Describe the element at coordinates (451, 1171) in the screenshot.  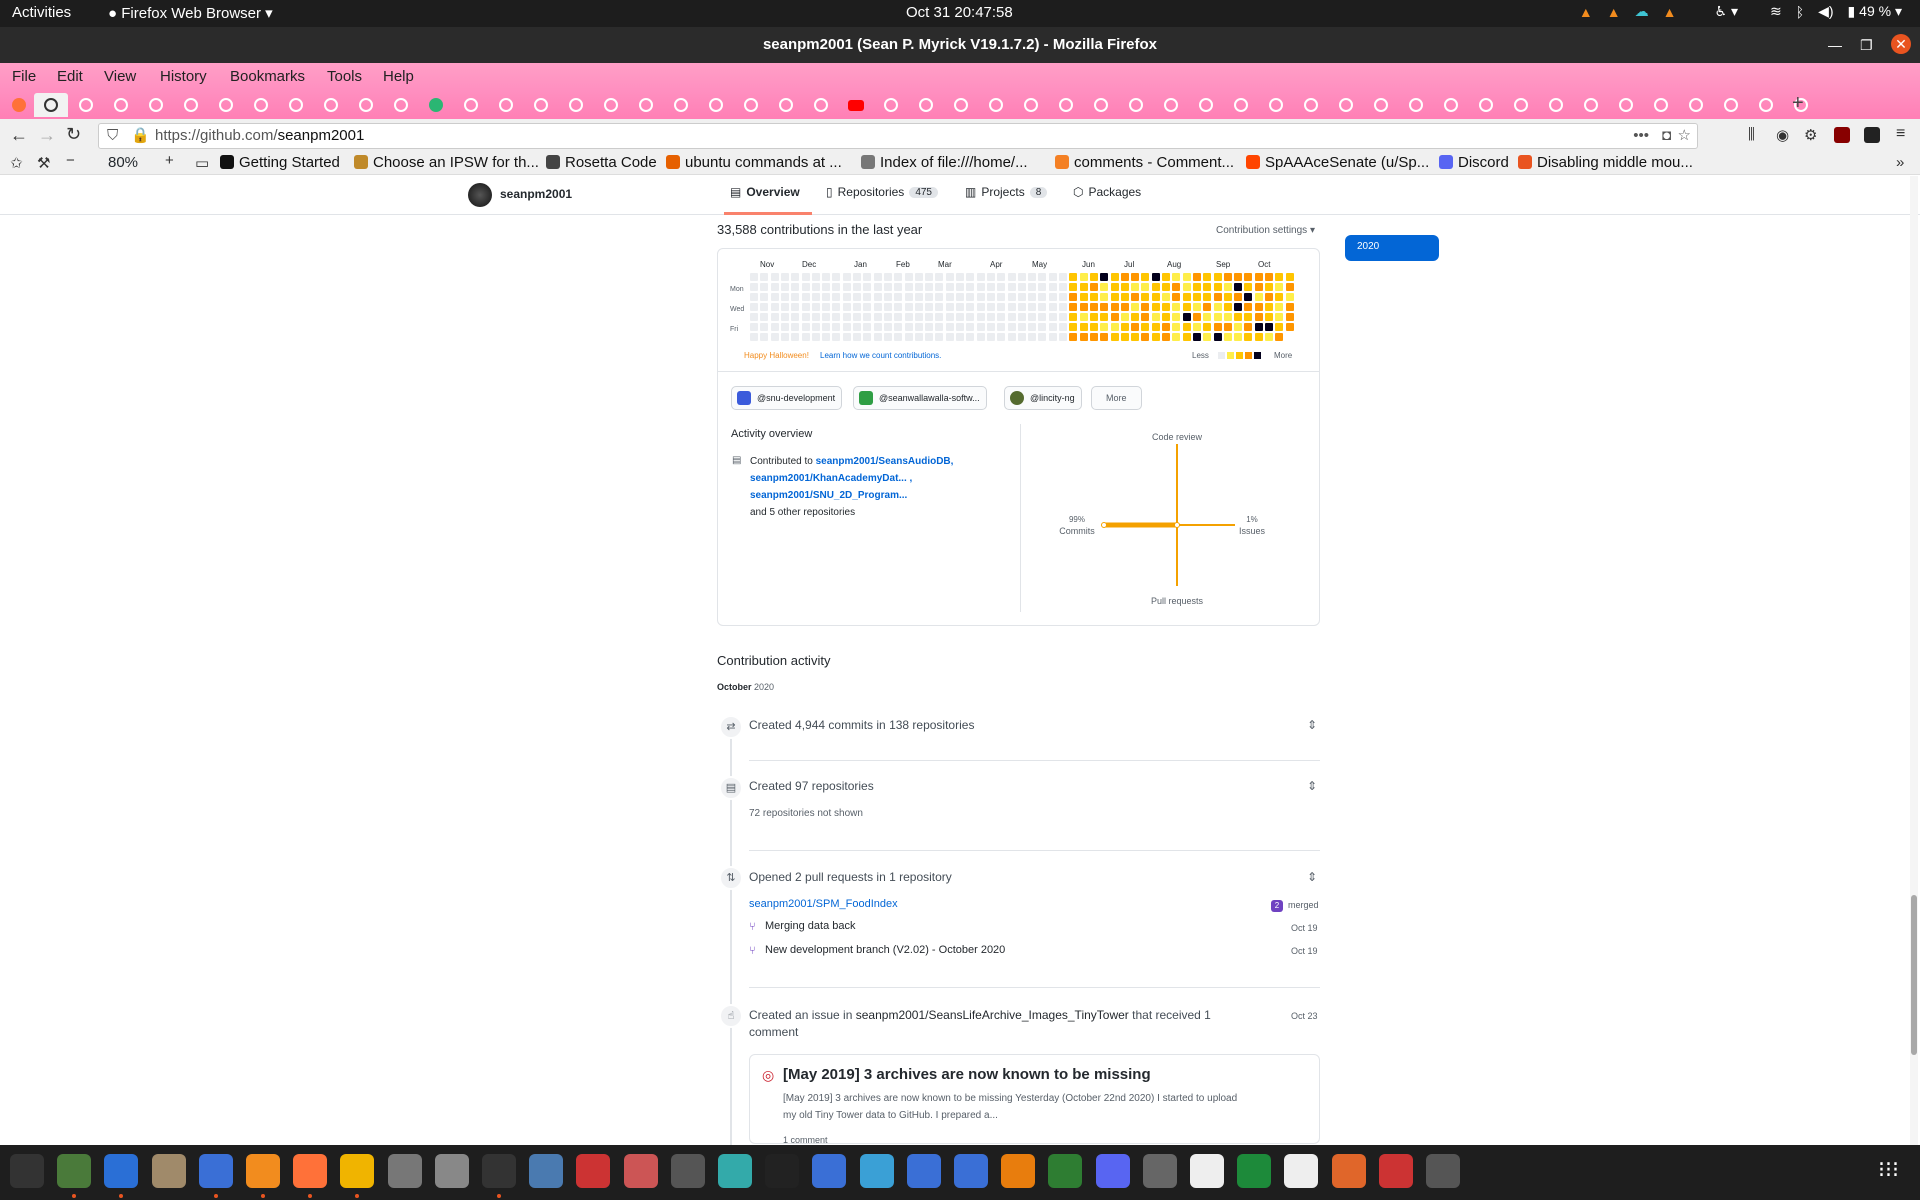
I see `screenshot-dock-icon` at that location.